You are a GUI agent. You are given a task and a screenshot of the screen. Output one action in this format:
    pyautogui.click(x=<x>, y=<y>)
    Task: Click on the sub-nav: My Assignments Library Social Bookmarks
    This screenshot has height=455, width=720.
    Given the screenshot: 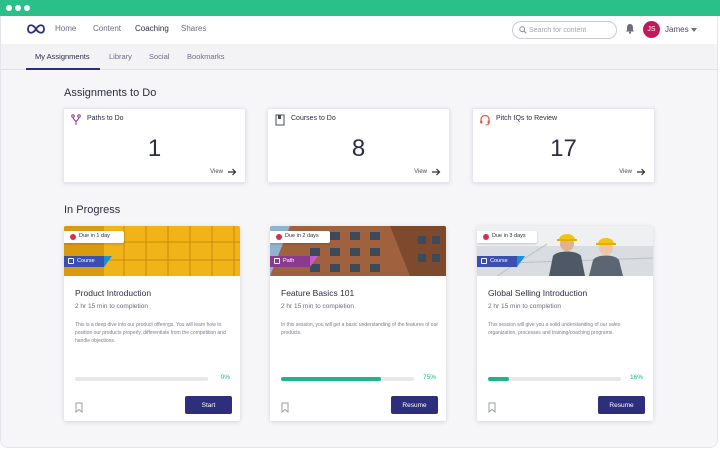 What is the action you would take?
    pyautogui.click(x=359, y=57)
    